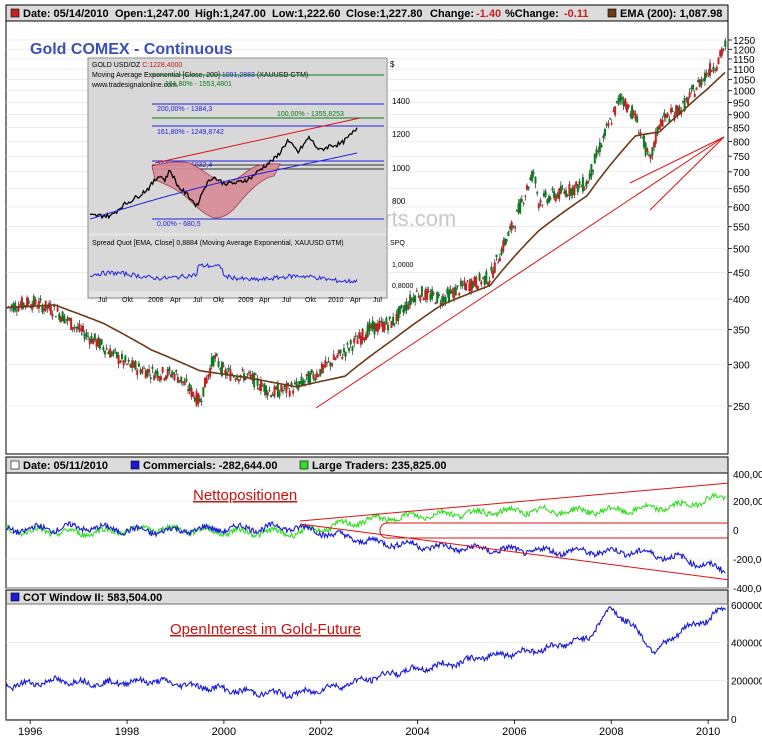  What do you see at coordinates (246, 300) in the screenshot?
I see `inset-xtick-label: 2009` at bounding box center [246, 300].